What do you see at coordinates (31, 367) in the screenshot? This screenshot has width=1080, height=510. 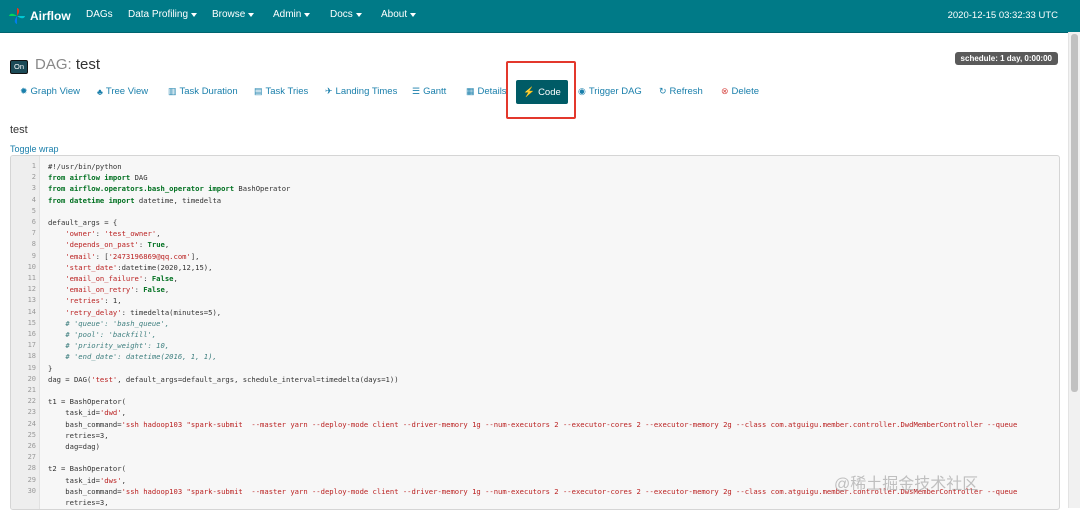 I see `line-number: 19` at bounding box center [31, 367].